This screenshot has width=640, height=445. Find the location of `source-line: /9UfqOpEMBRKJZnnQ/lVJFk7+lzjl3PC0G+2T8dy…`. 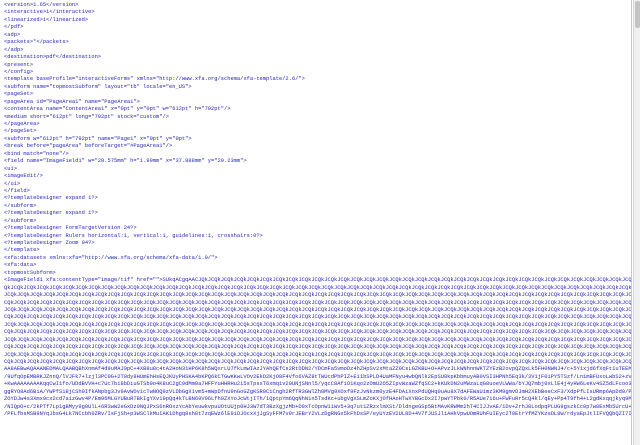

source-line: /9UfqOpEMBRKJZnnQ/lVJFk7+lzjl3PC0G+2T8dy… is located at coordinates (317, 376).